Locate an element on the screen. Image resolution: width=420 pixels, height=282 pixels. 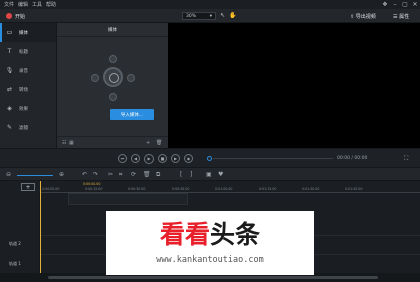
grid-view-icon: ▦ is located at coordinates (71, 143).